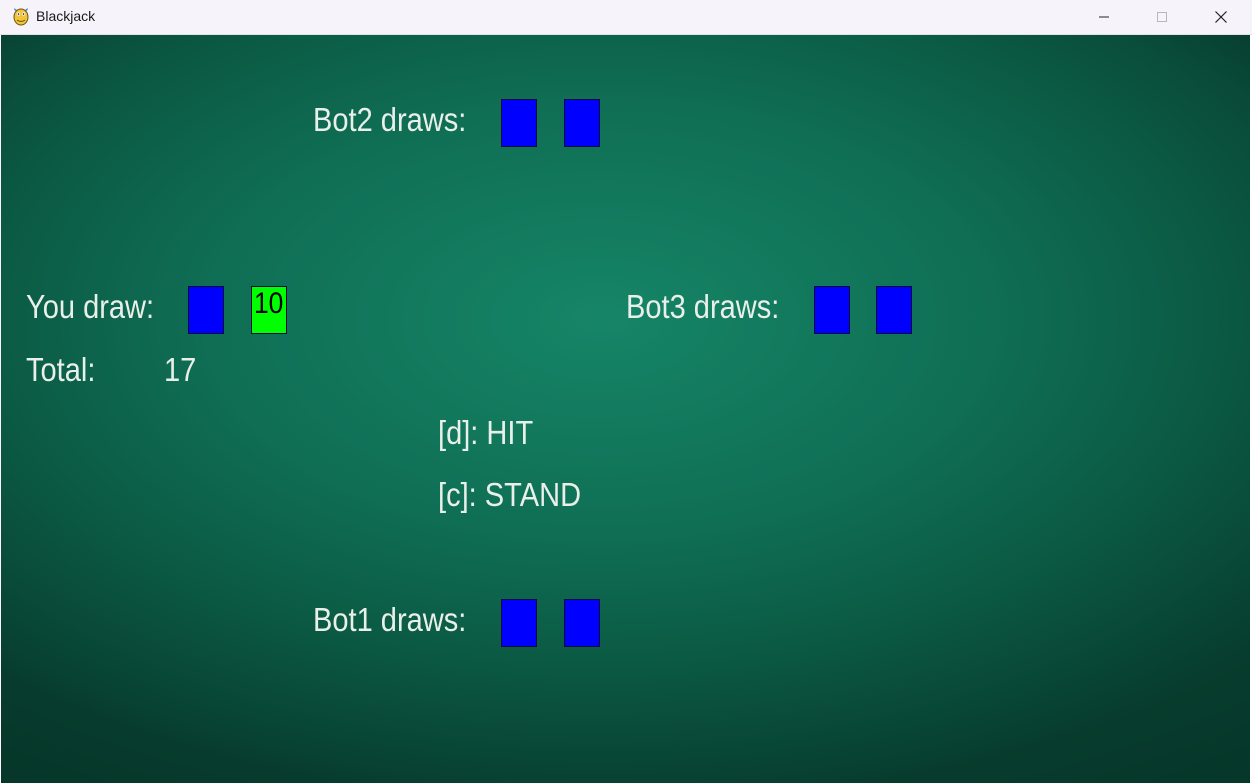  What do you see at coordinates (519, 623) in the screenshot?
I see `bot1-card-1-hidden` at bounding box center [519, 623].